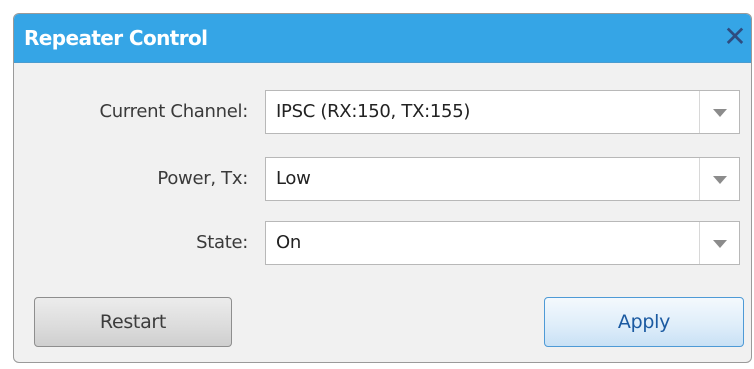  What do you see at coordinates (502, 179) in the screenshot?
I see `power-tx-select: Low` at bounding box center [502, 179].